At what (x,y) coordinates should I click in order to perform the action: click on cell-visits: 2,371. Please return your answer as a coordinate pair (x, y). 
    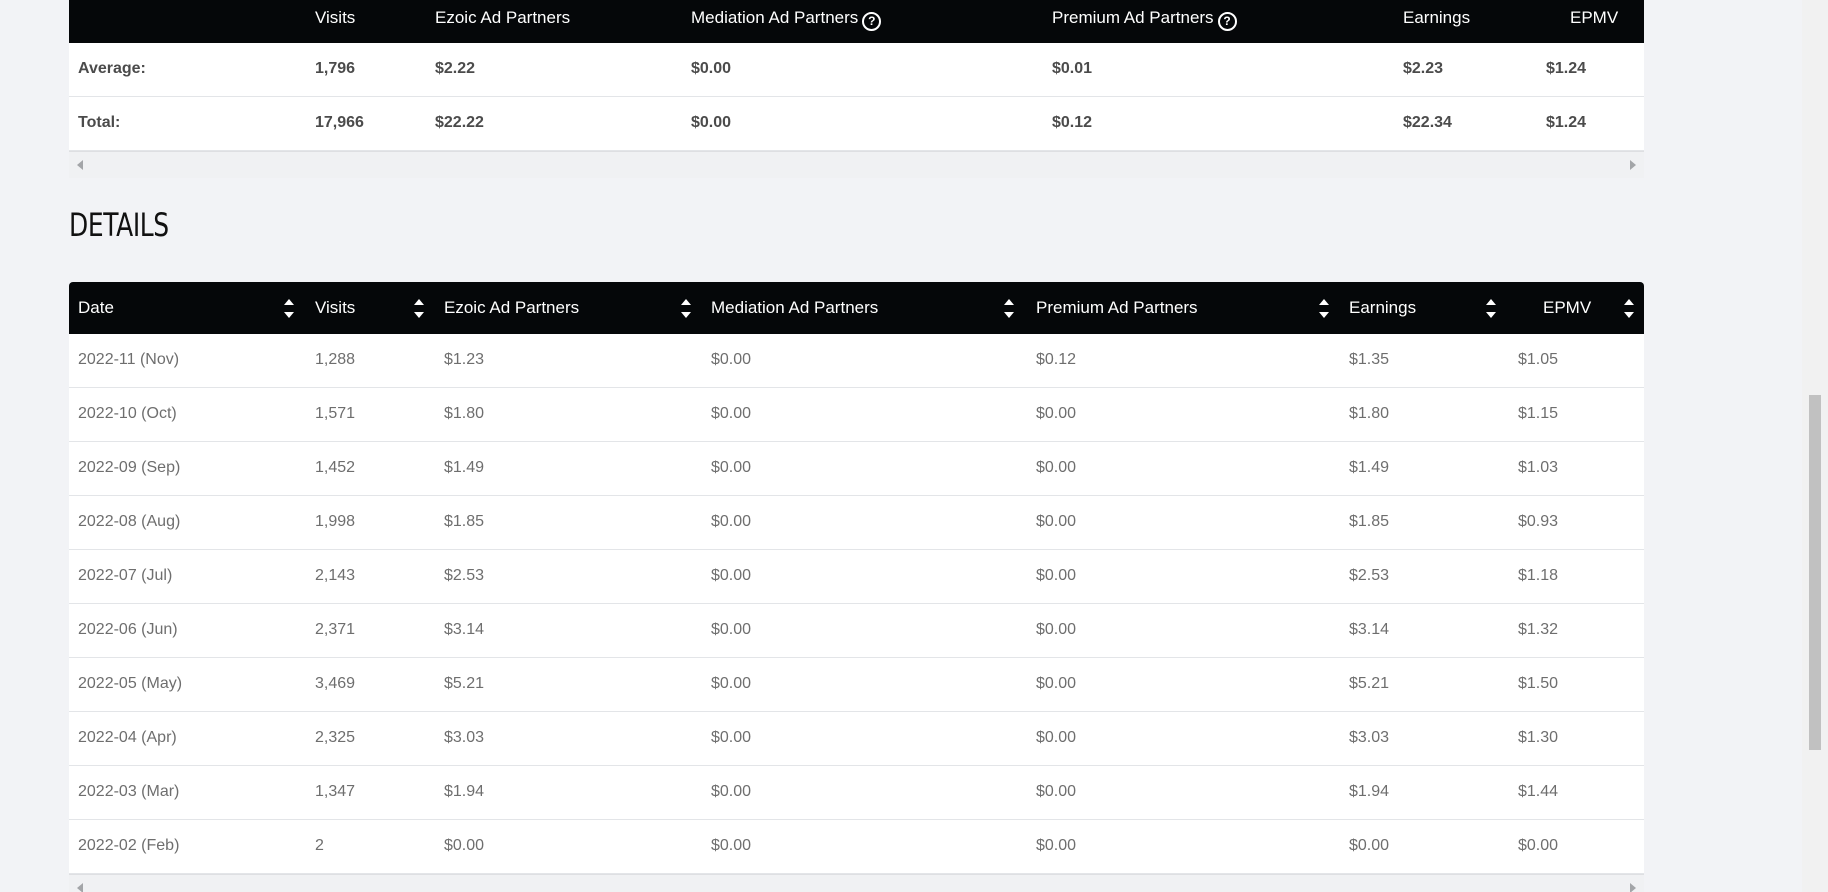
    Looking at the image, I should click on (335, 629).